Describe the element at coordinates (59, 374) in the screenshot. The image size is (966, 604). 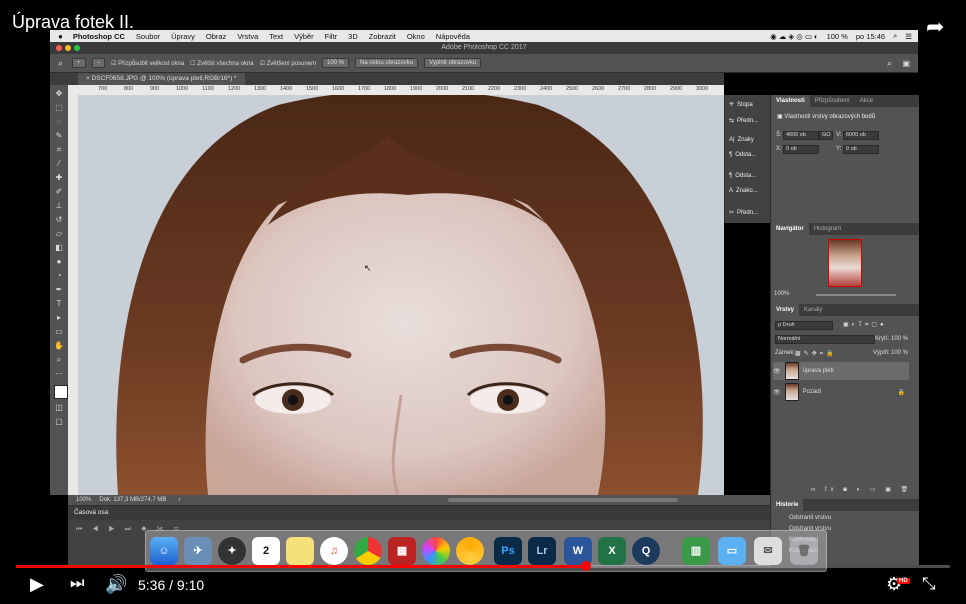
I see `more-tools-icon: ⋯` at that location.